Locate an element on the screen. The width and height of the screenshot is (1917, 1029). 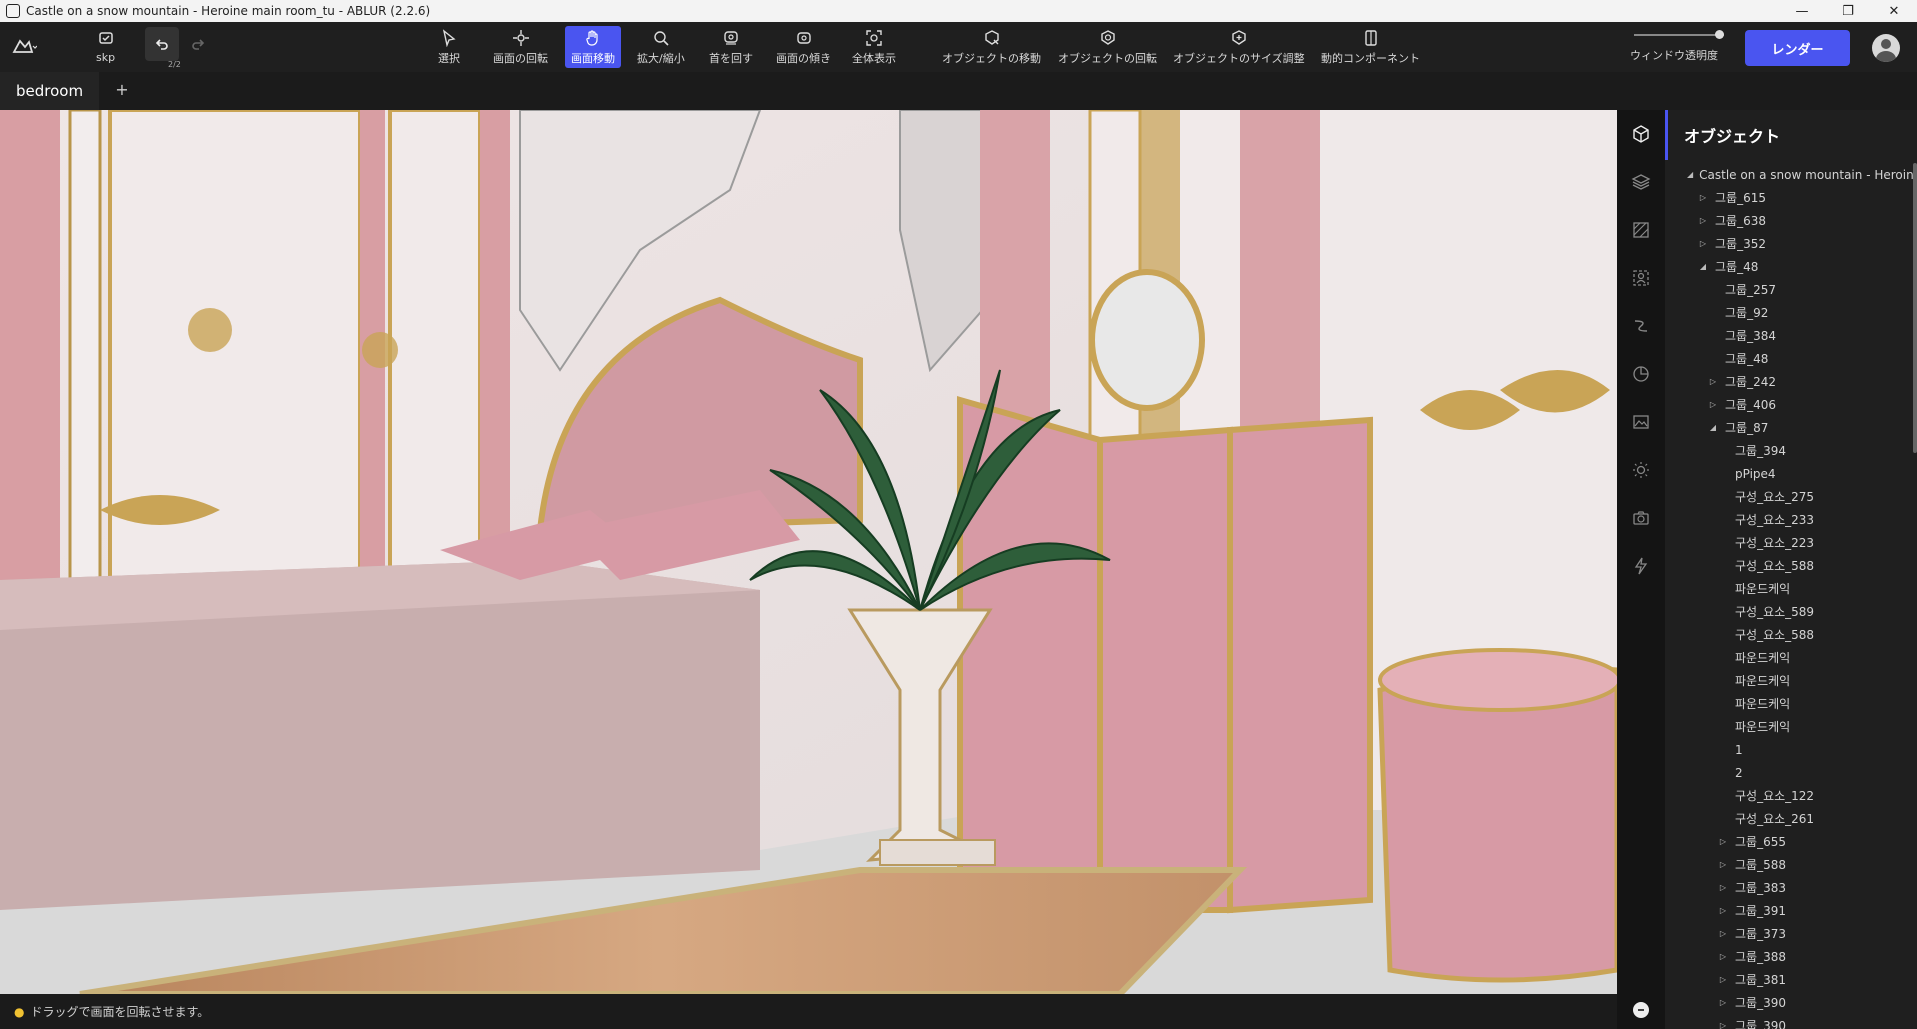
tree-item: ▷ 그룹_242 is located at coordinates (1789, 381).